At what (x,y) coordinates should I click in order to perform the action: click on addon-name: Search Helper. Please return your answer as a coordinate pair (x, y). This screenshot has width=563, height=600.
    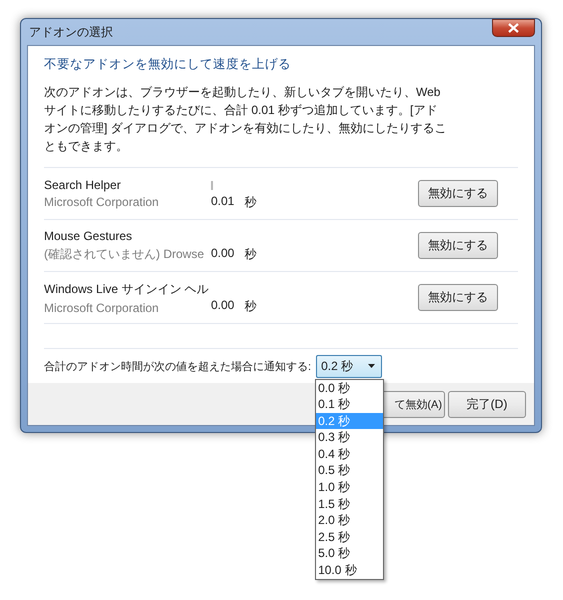
    Looking at the image, I should click on (83, 185).